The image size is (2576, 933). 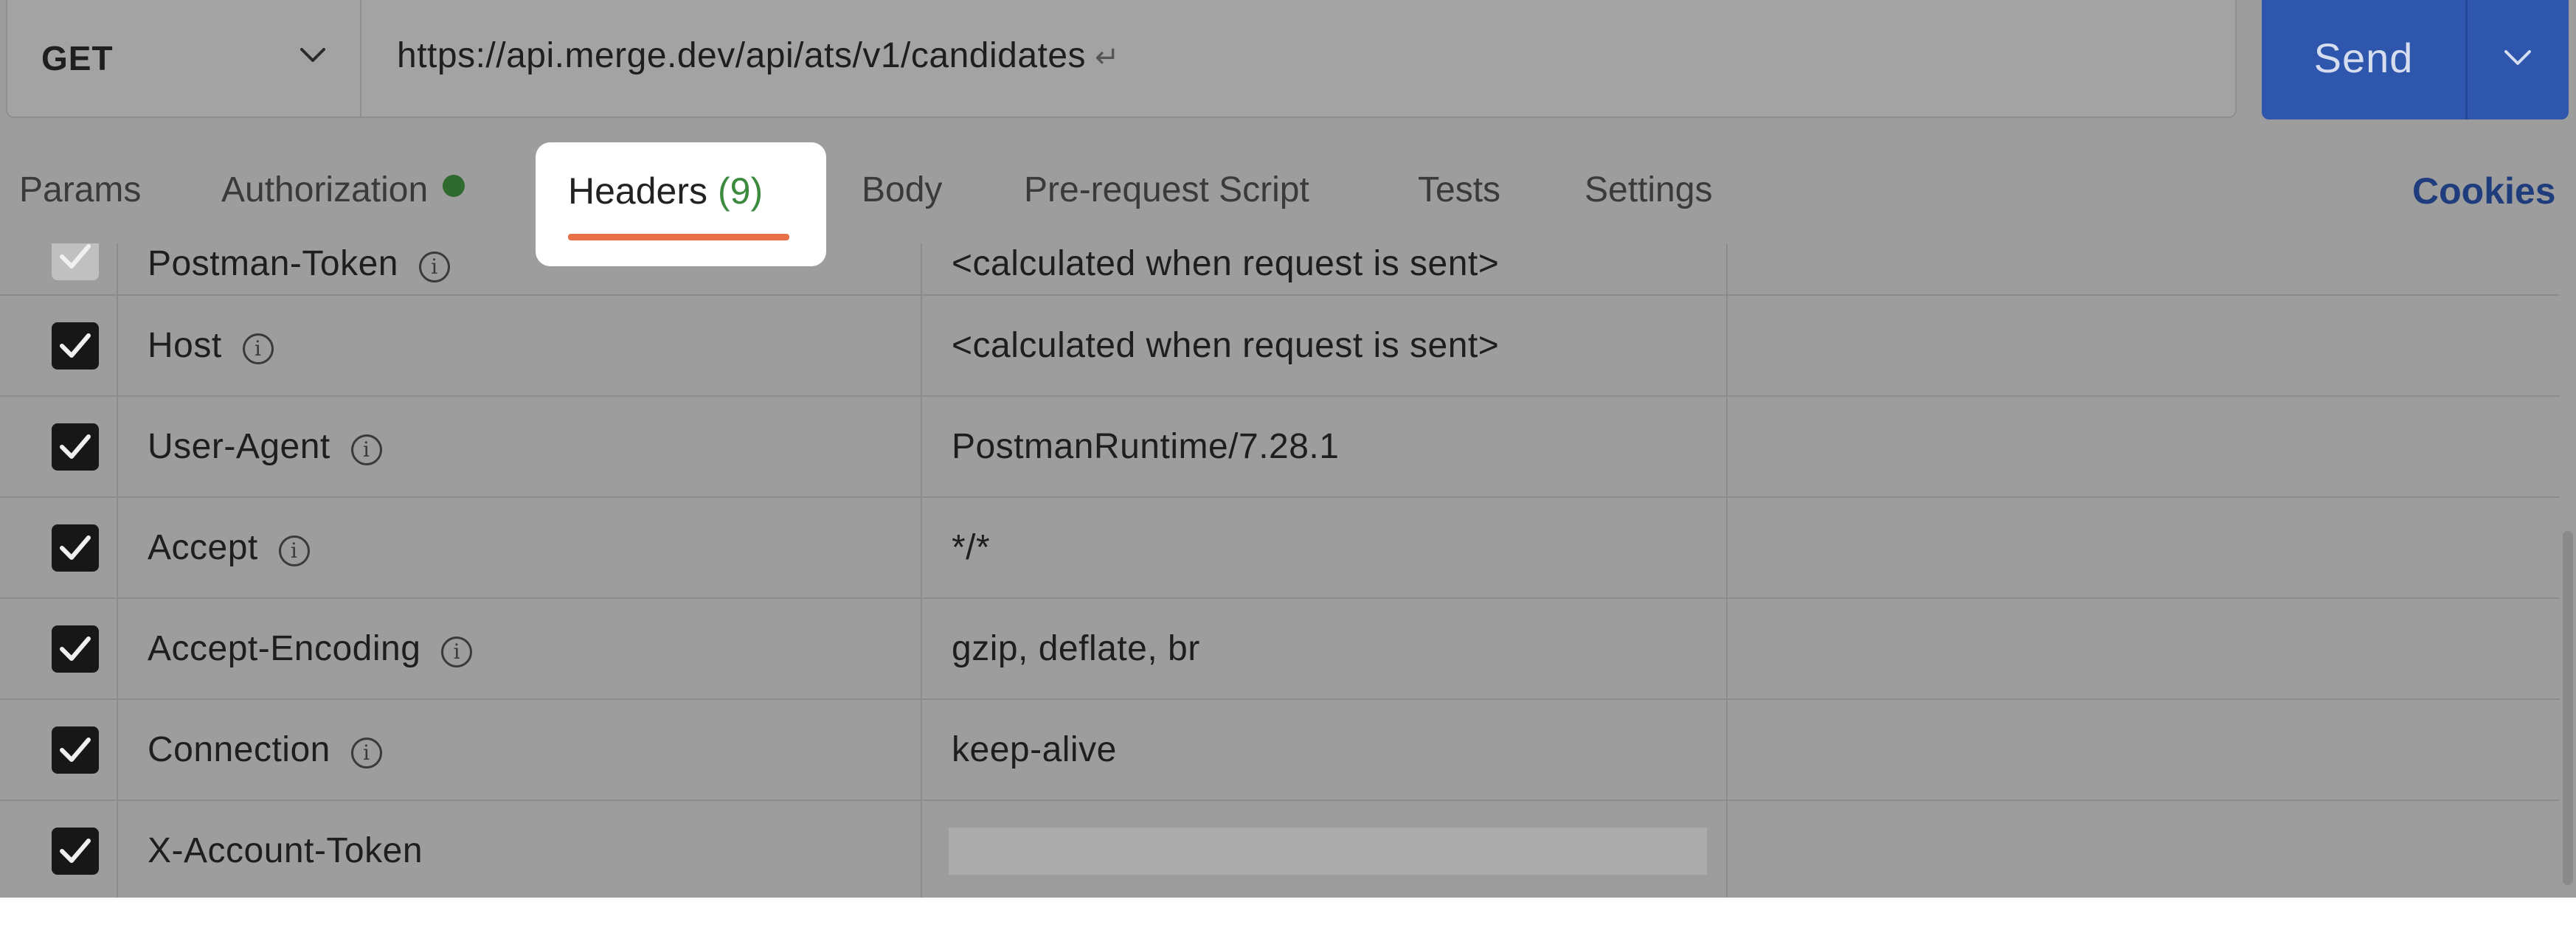 I want to click on table-row: Host i <calculated when request is sent>, so click(x=1280, y=346).